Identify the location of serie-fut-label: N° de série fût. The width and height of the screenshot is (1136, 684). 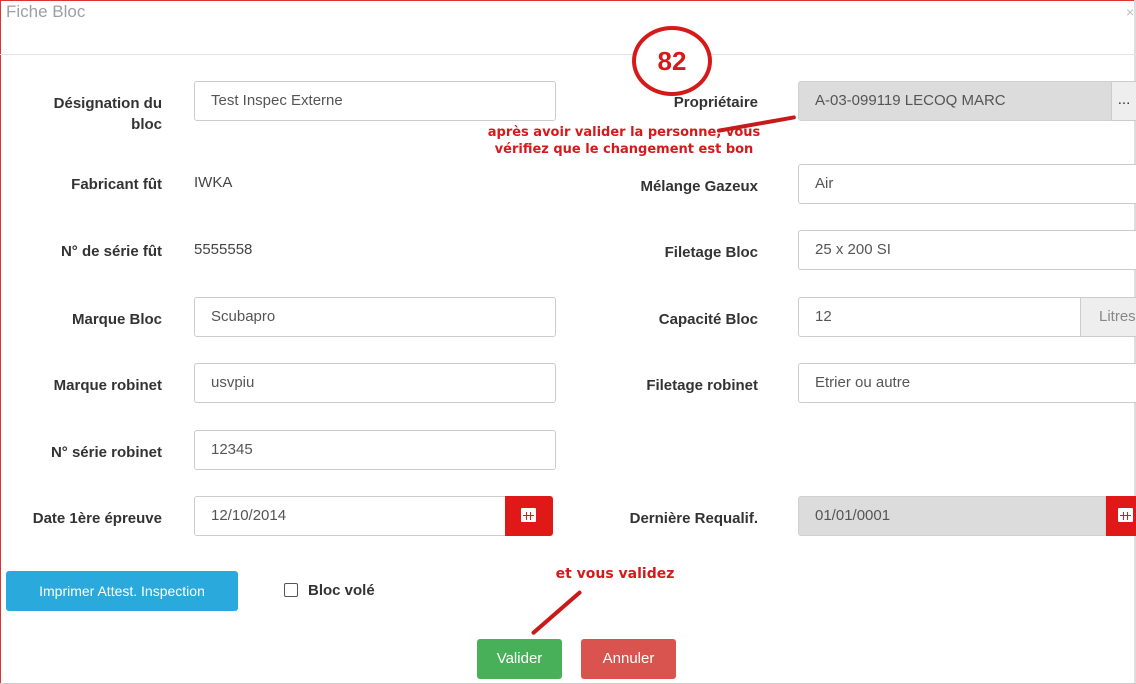
(111, 251).